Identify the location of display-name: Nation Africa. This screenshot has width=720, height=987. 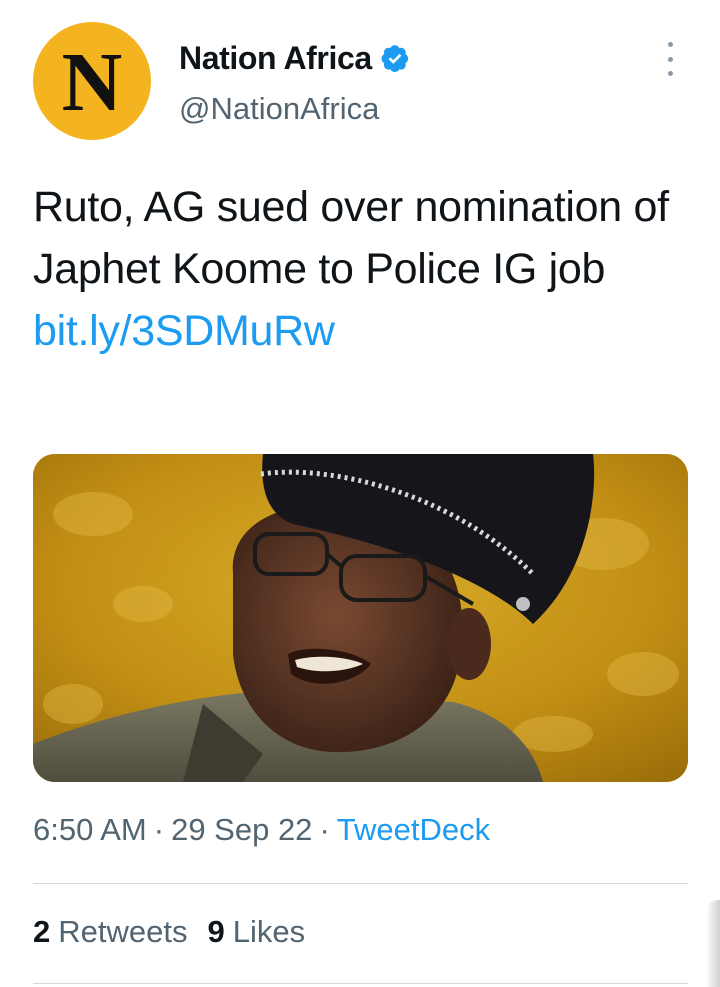
(275, 58).